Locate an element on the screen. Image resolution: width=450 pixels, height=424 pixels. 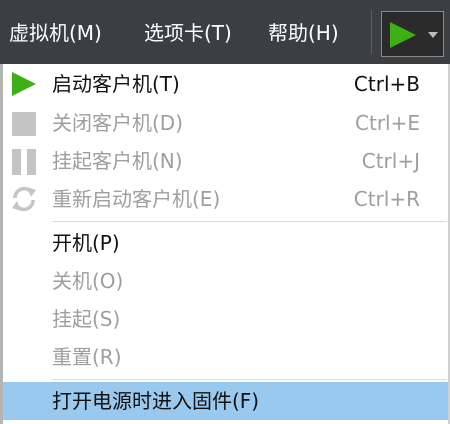
menu-item-power-on-to-firmware: 打开电源时进入固件(F) is located at coordinates (225, 401).